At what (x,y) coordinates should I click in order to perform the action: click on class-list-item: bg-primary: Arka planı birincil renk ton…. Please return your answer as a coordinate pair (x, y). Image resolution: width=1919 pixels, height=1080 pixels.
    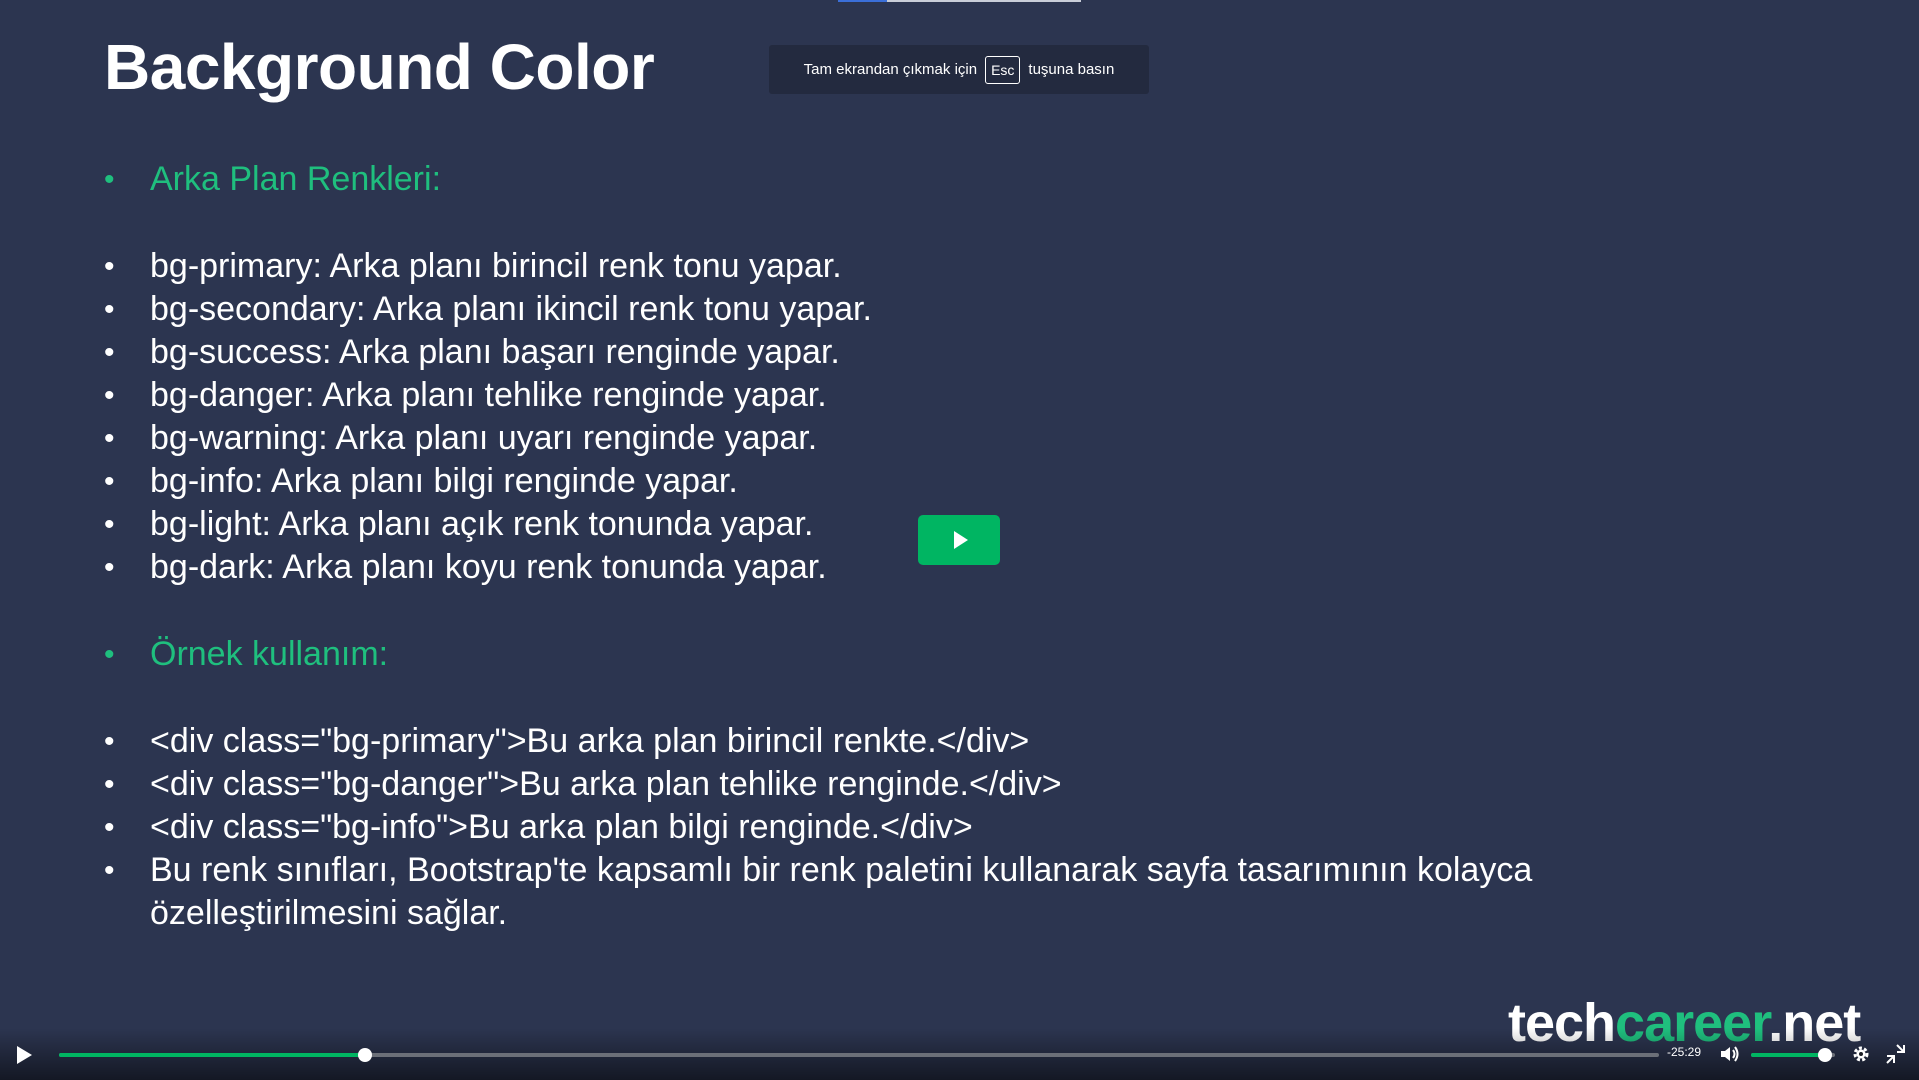
    Looking at the image, I should click on (488, 266).